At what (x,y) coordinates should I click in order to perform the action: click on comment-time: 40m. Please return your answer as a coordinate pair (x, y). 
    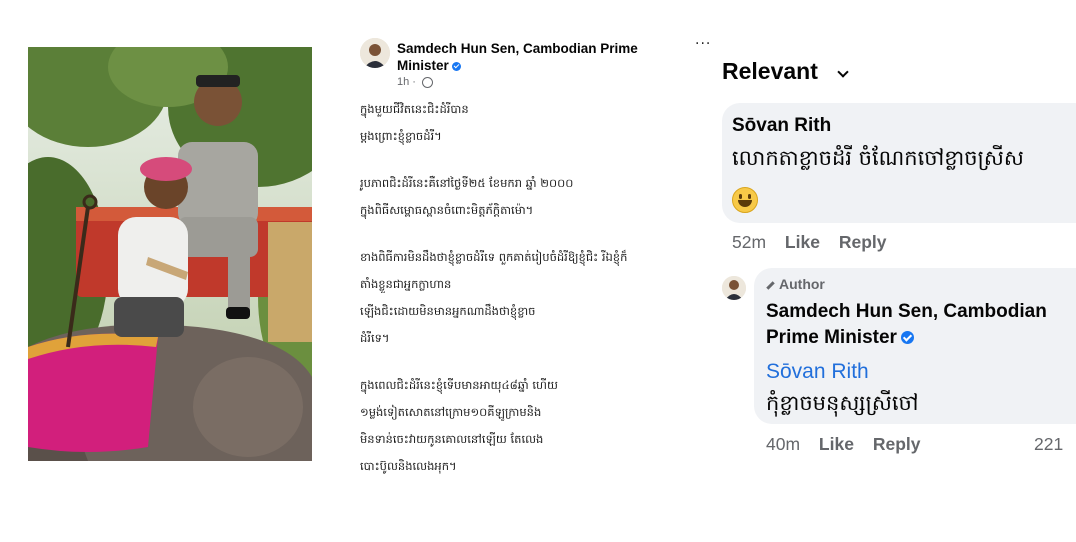
    Looking at the image, I should click on (783, 444).